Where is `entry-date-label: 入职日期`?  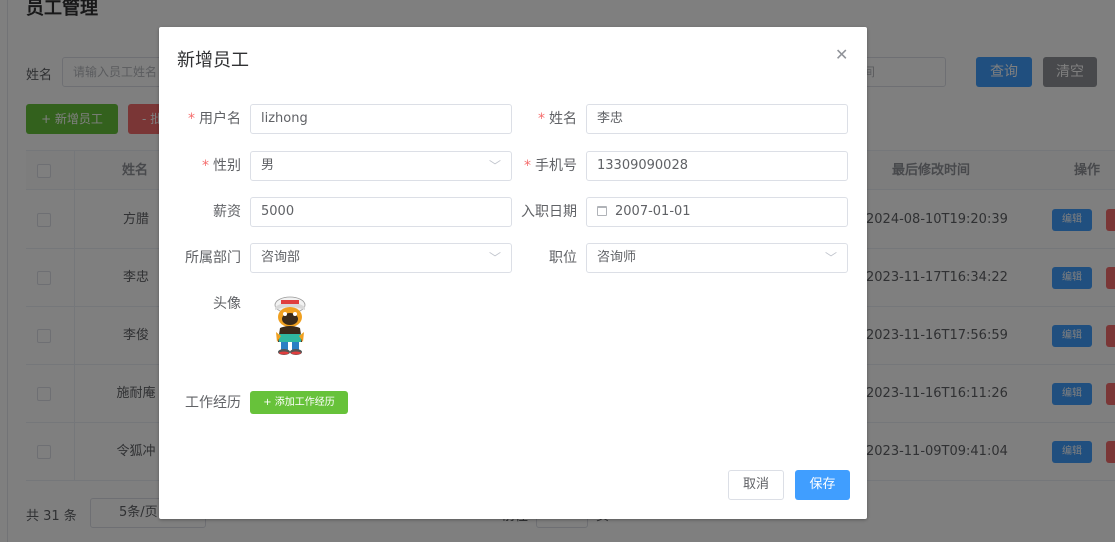 entry-date-label: 入职日期 is located at coordinates (549, 212).